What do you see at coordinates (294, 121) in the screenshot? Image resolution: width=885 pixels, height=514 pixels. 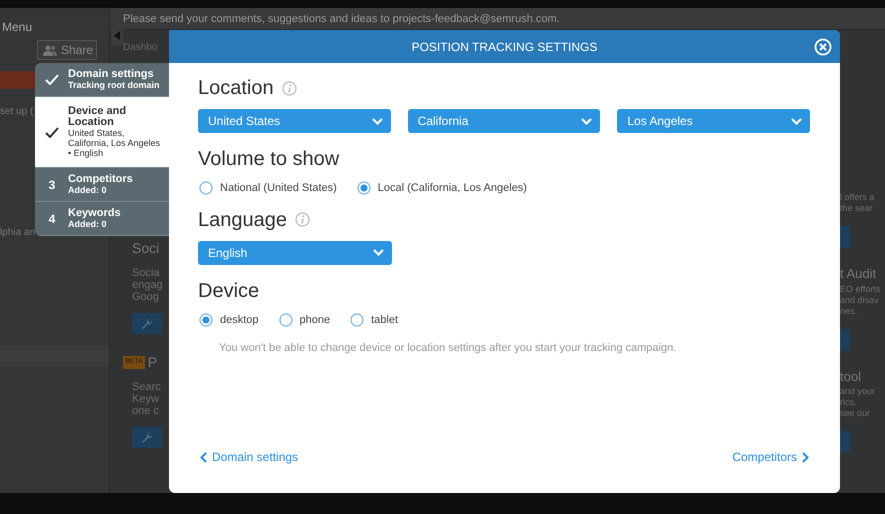 I see `dropdown: United States` at bounding box center [294, 121].